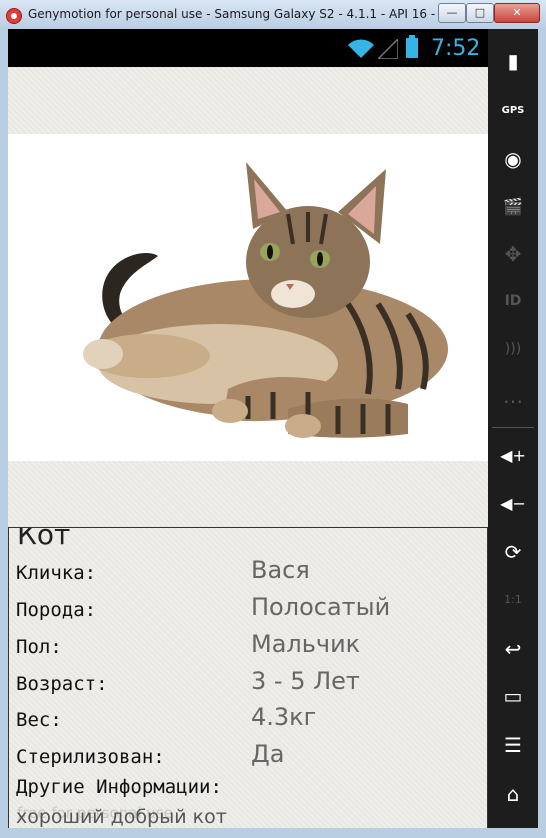 This screenshot has width=546, height=838. Describe the element at coordinates (306, 644) in the screenshot. I see `info-value: Мальчик` at that location.